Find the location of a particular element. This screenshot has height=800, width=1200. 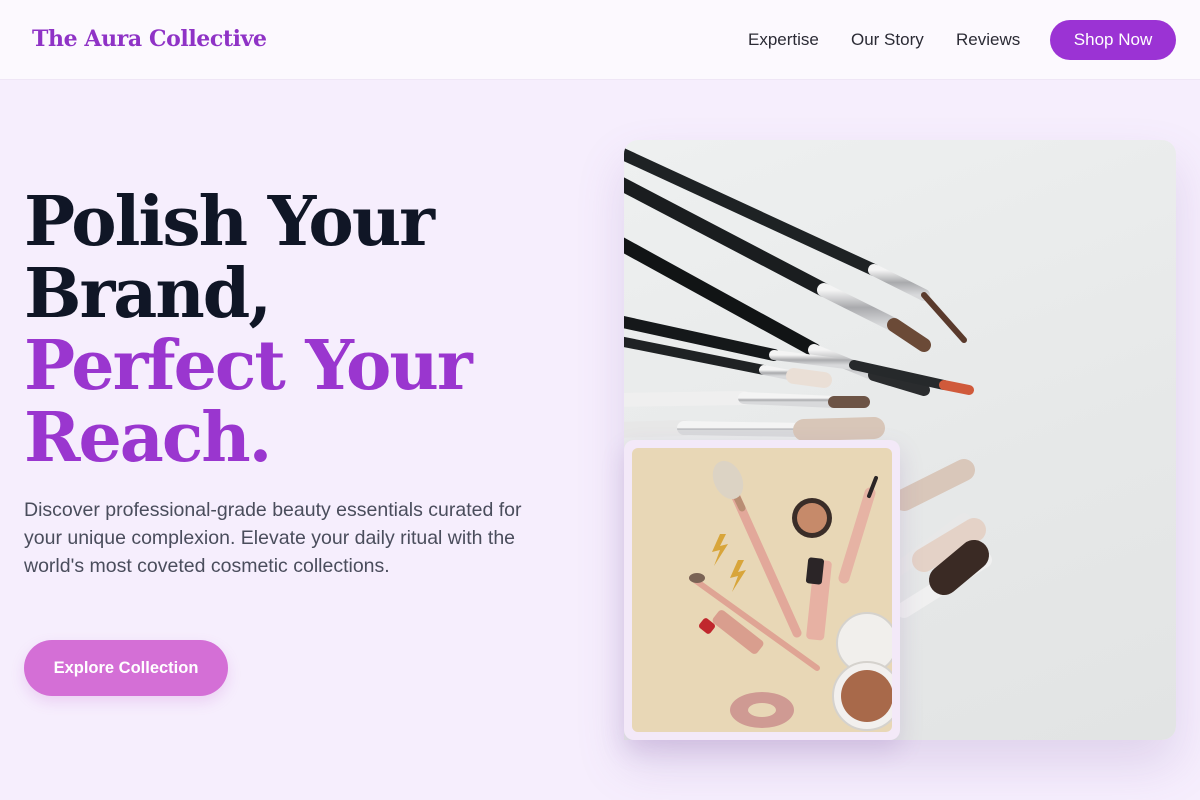

cosmetics-flatlay-image is located at coordinates (762, 590).